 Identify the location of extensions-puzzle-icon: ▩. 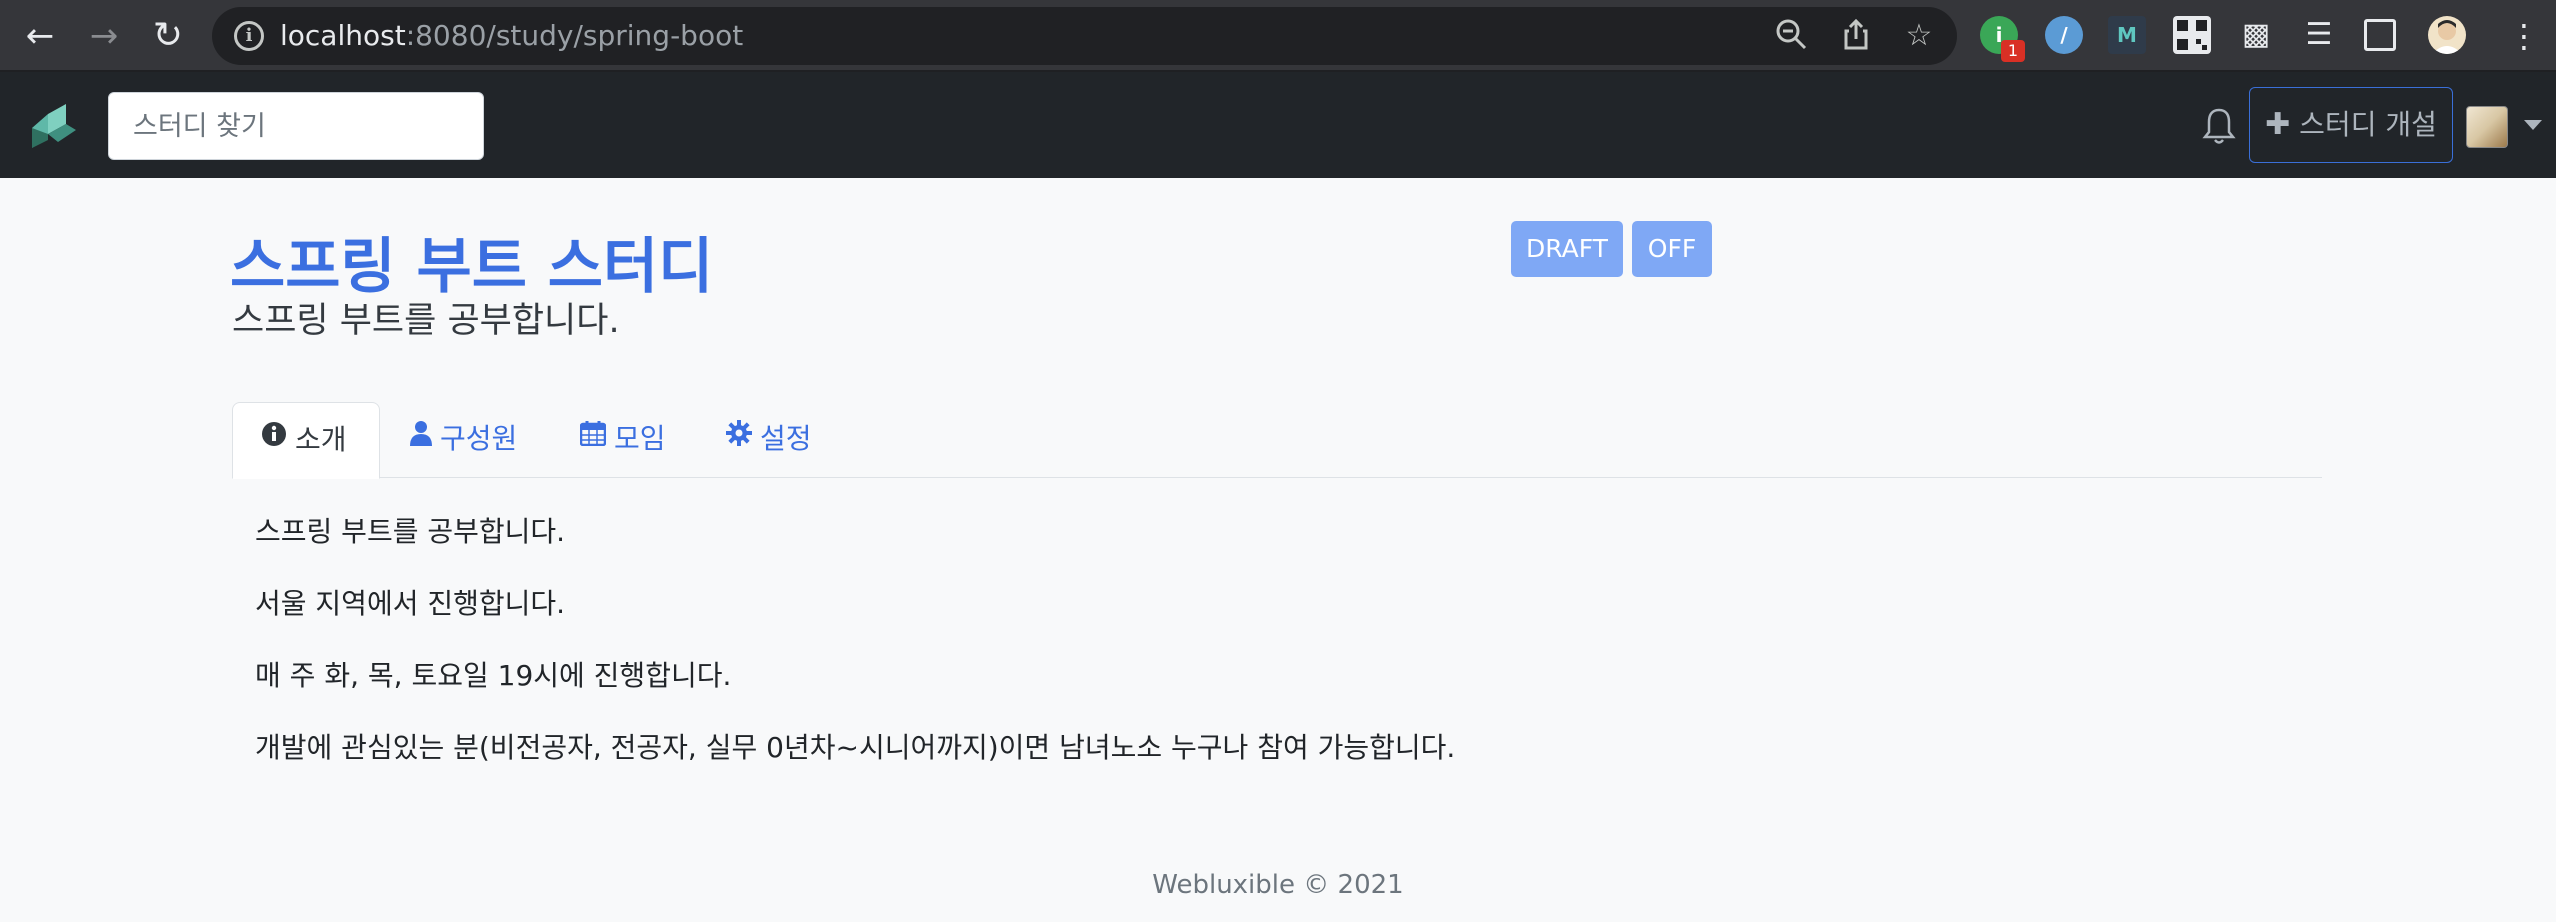
(2256, 35).